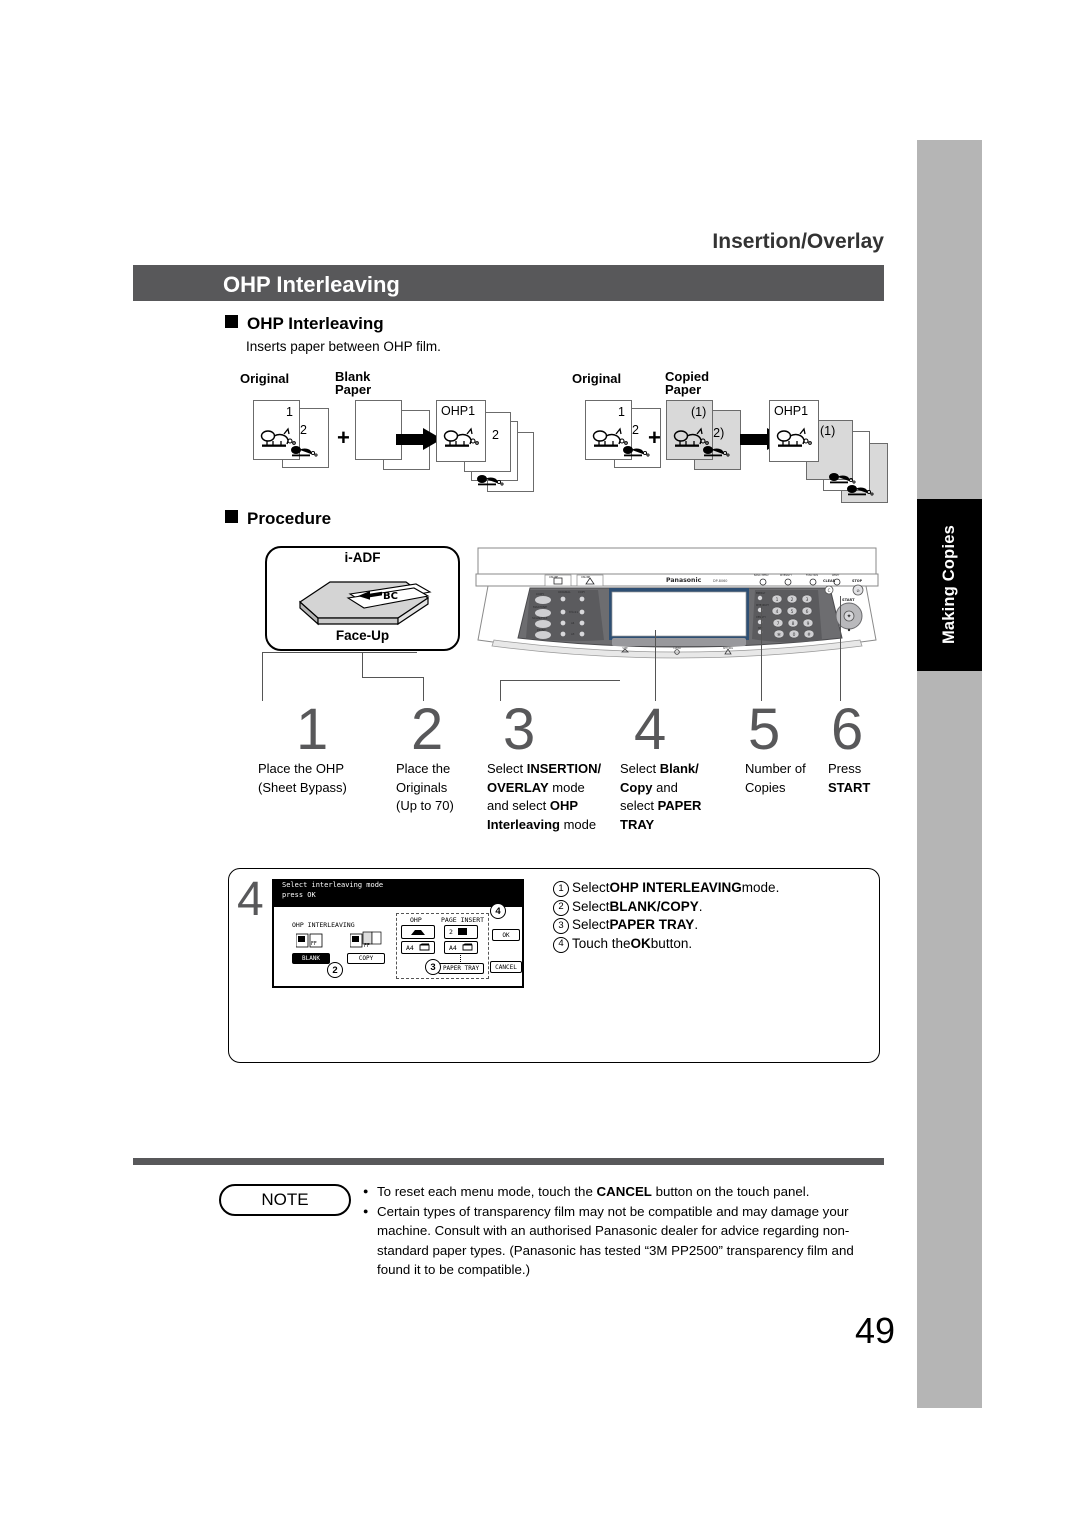 The height and width of the screenshot is (1528, 1080). What do you see at coordinates (560, 680) in the screenshot?
I see `connector-step3-h` at bounding box center [560, 680].